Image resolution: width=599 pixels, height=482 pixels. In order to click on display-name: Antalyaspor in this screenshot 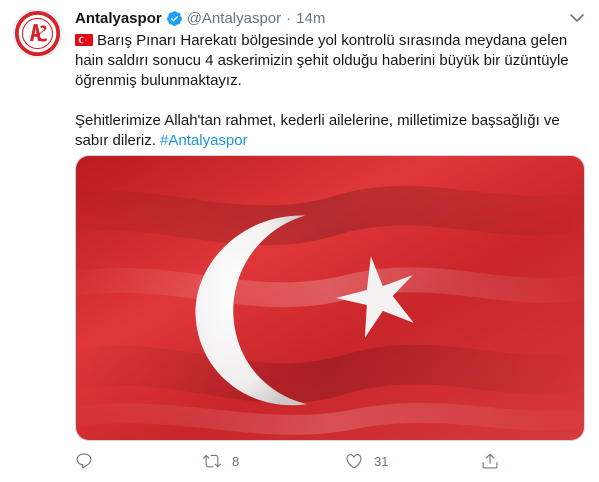, I will do `click(118, 18)`.